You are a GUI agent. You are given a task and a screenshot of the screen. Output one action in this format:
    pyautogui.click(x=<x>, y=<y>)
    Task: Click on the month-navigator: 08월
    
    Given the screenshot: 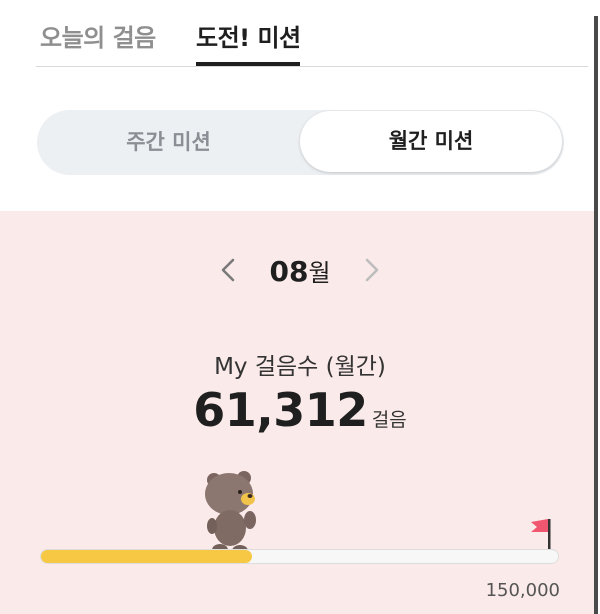 What is the action you would take?
    pyautogui.click(x=297, y=271)
    